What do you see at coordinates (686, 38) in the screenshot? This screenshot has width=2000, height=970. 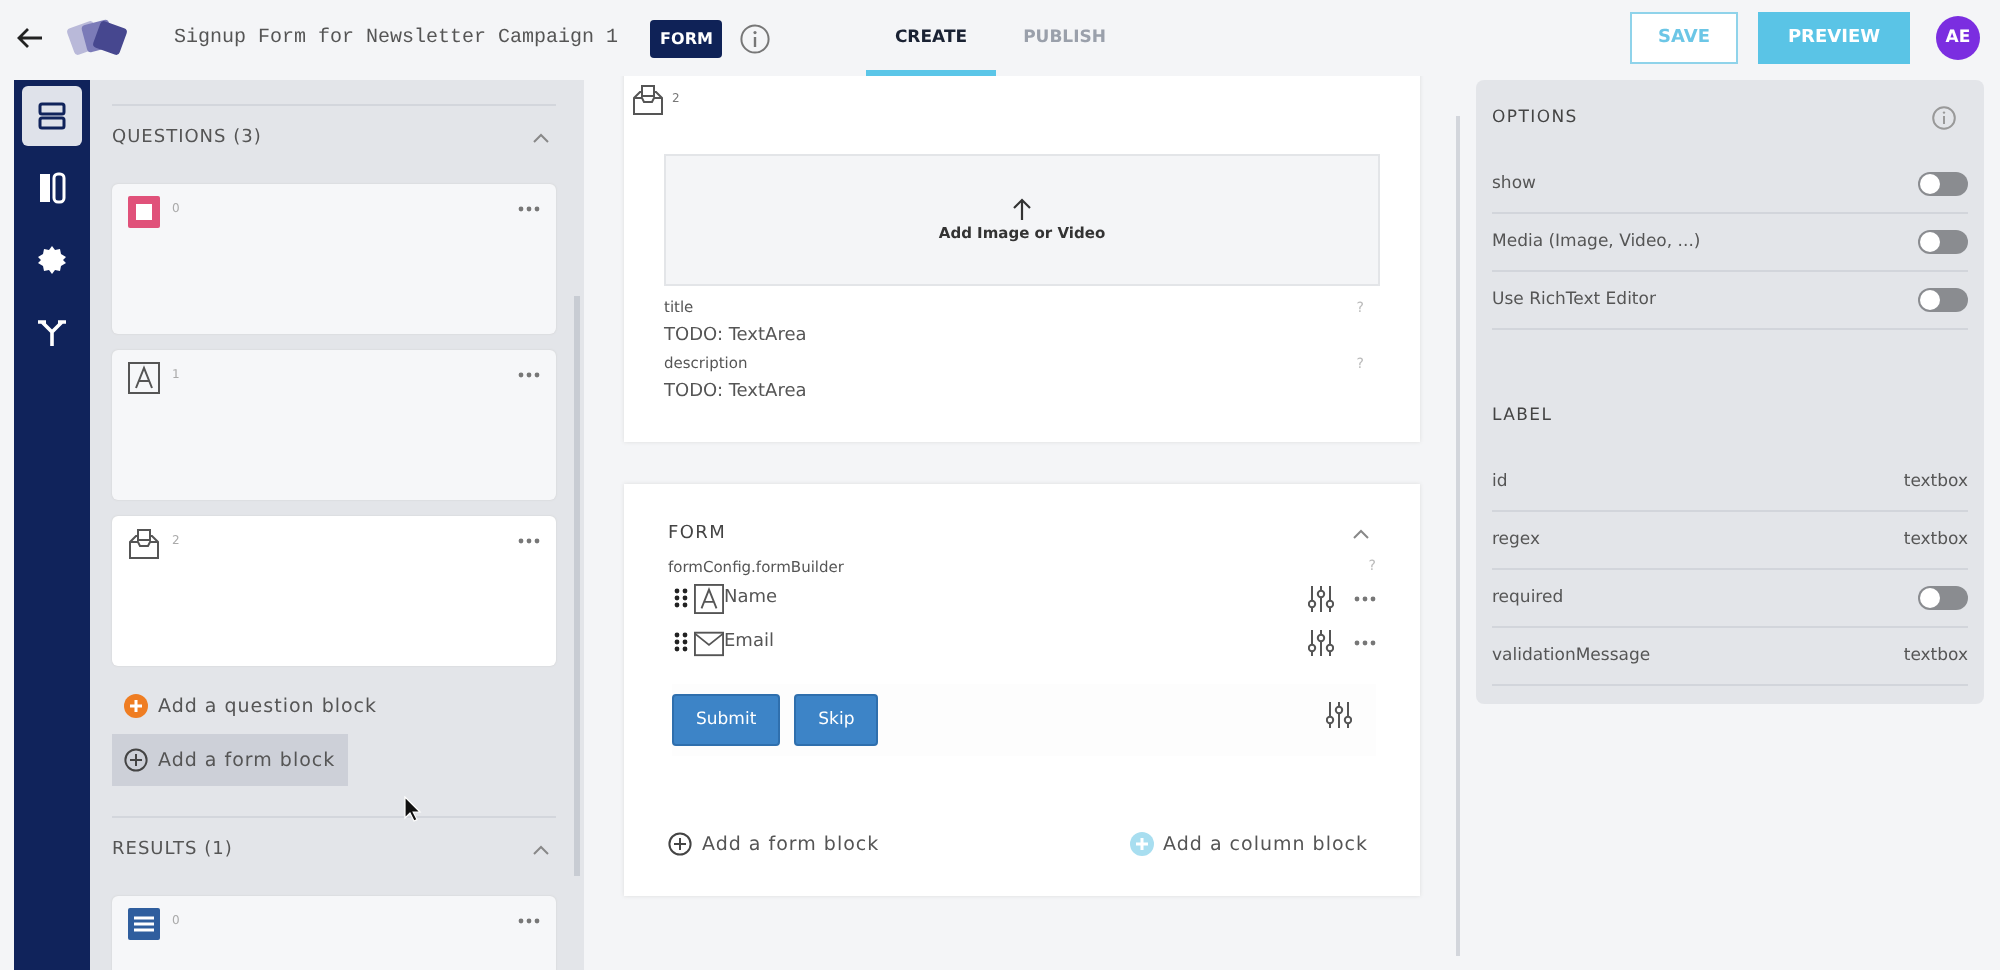 I see `form-badge: FORM` at bounding box center [686, 38].